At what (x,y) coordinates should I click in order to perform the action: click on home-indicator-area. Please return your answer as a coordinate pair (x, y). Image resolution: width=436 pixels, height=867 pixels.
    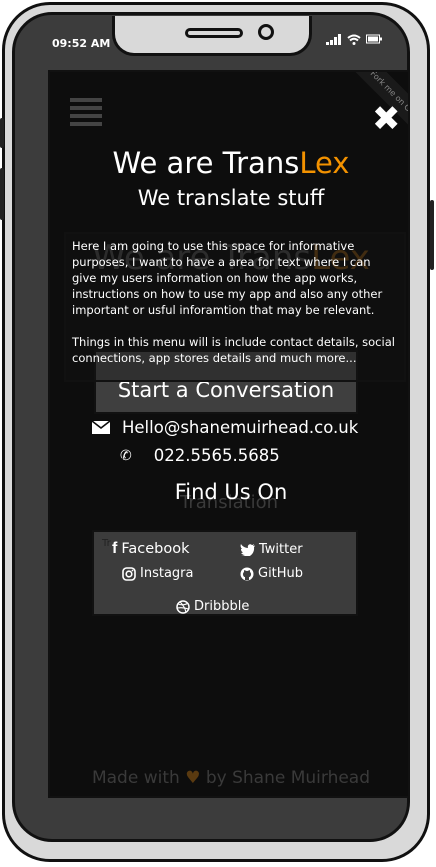
    Looking at the image, I should click on (230, 811).